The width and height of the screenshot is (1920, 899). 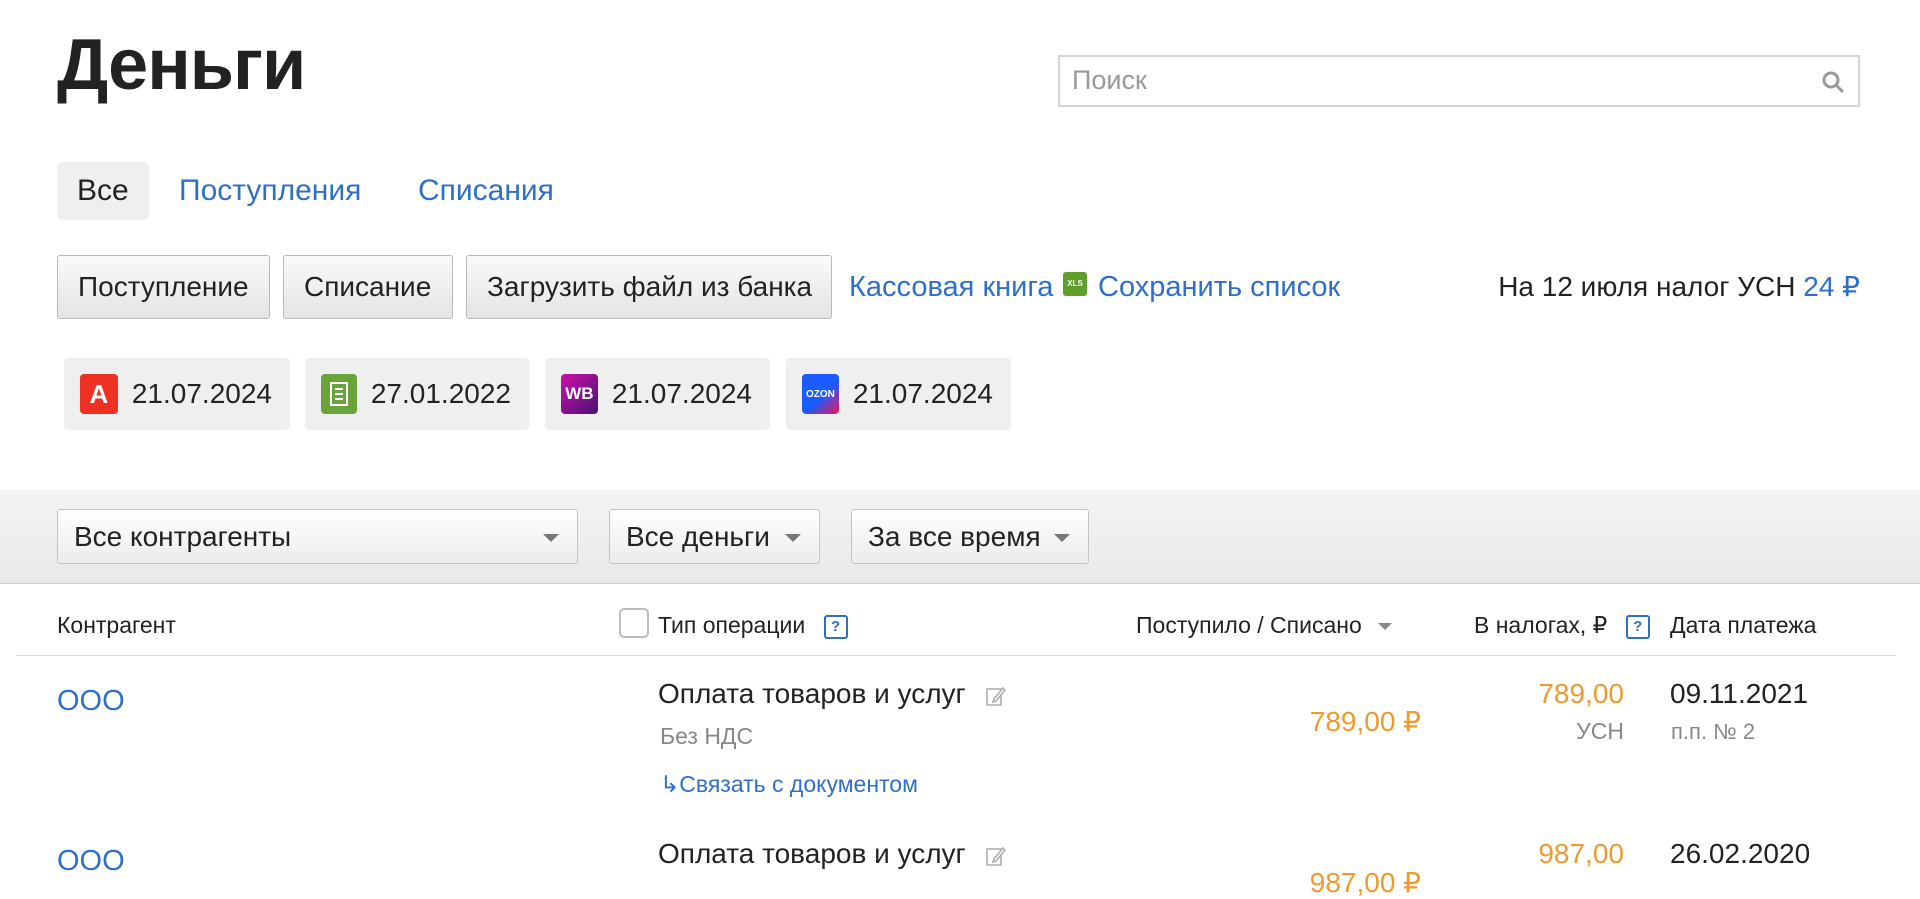 What do you see at coordinates (649, 287) in the screenshot?
I see `upload-bank-file-button: Загрузить файл из банка` at bounding box center [649, 287].